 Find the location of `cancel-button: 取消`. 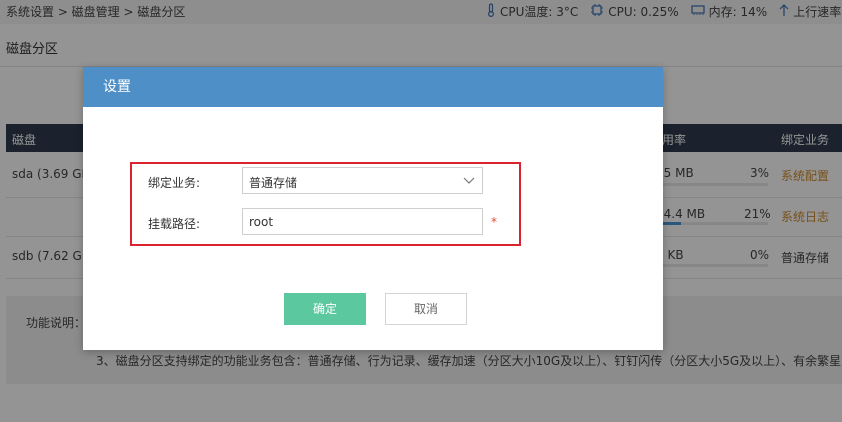

cancel-button: 取消 is located at coordinates (426, 309).